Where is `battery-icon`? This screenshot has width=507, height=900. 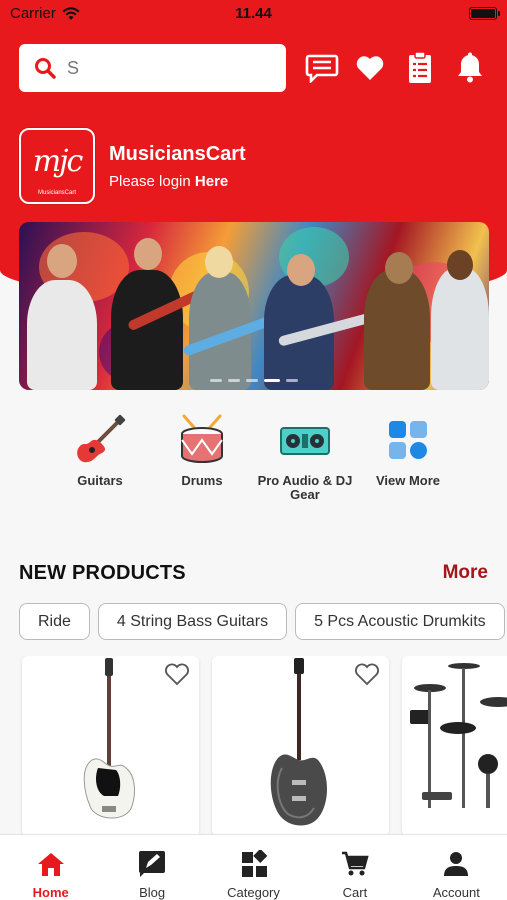 battery-icon is located at coordinates (484, 13).